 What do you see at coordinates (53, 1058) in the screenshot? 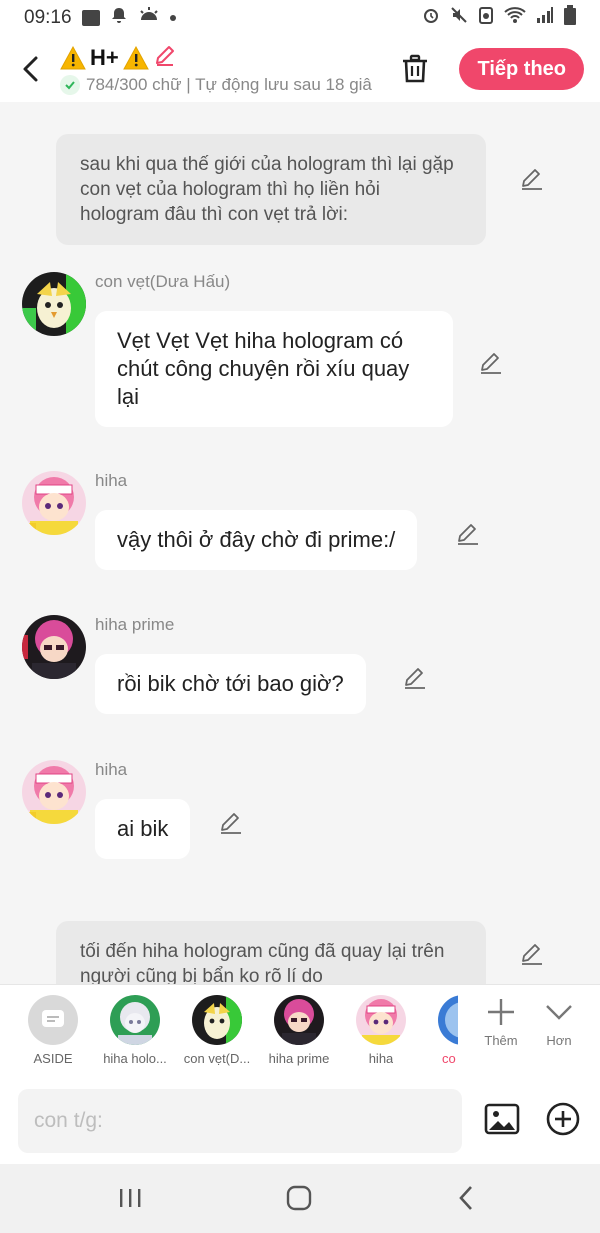
I see `character-label: ASIDE` at bounding box center [53, 1058].